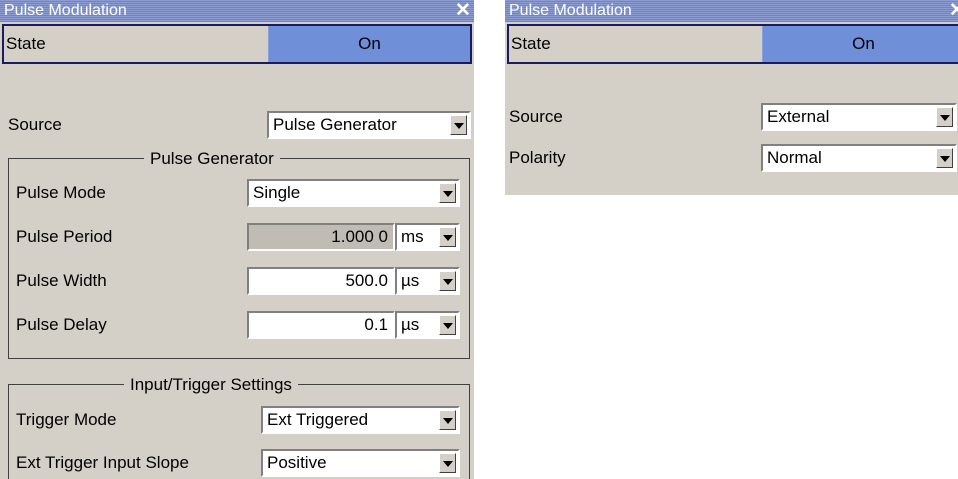  What do you see at coordinates (321, 325) in the screenshot?
I see `pulse-delay-field: 0.1` at bounding box center [321, 325].